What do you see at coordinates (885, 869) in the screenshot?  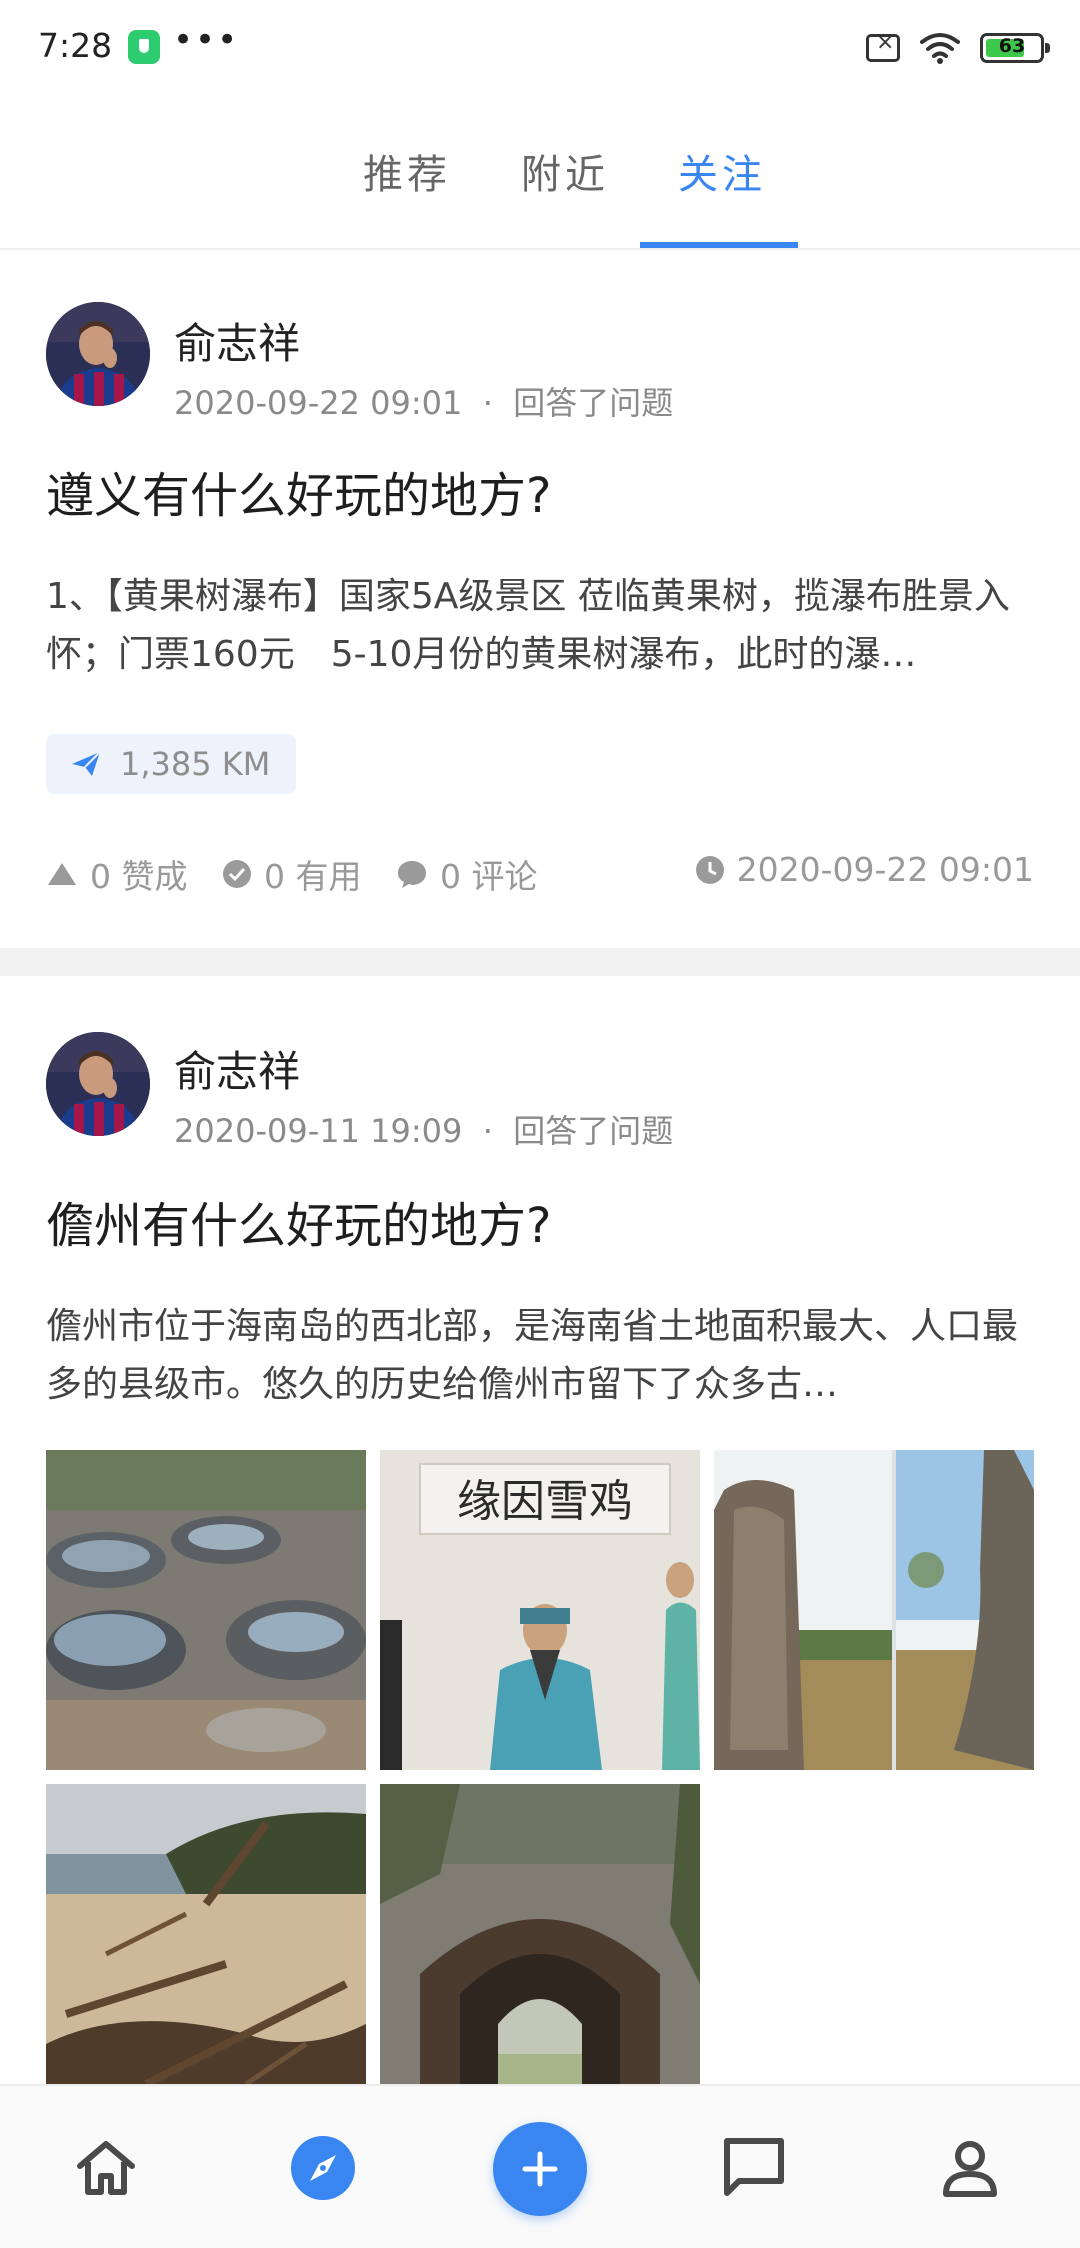 I see `post-timestamp: 2020-09-22 09:01` at bounding box center [885, 869].